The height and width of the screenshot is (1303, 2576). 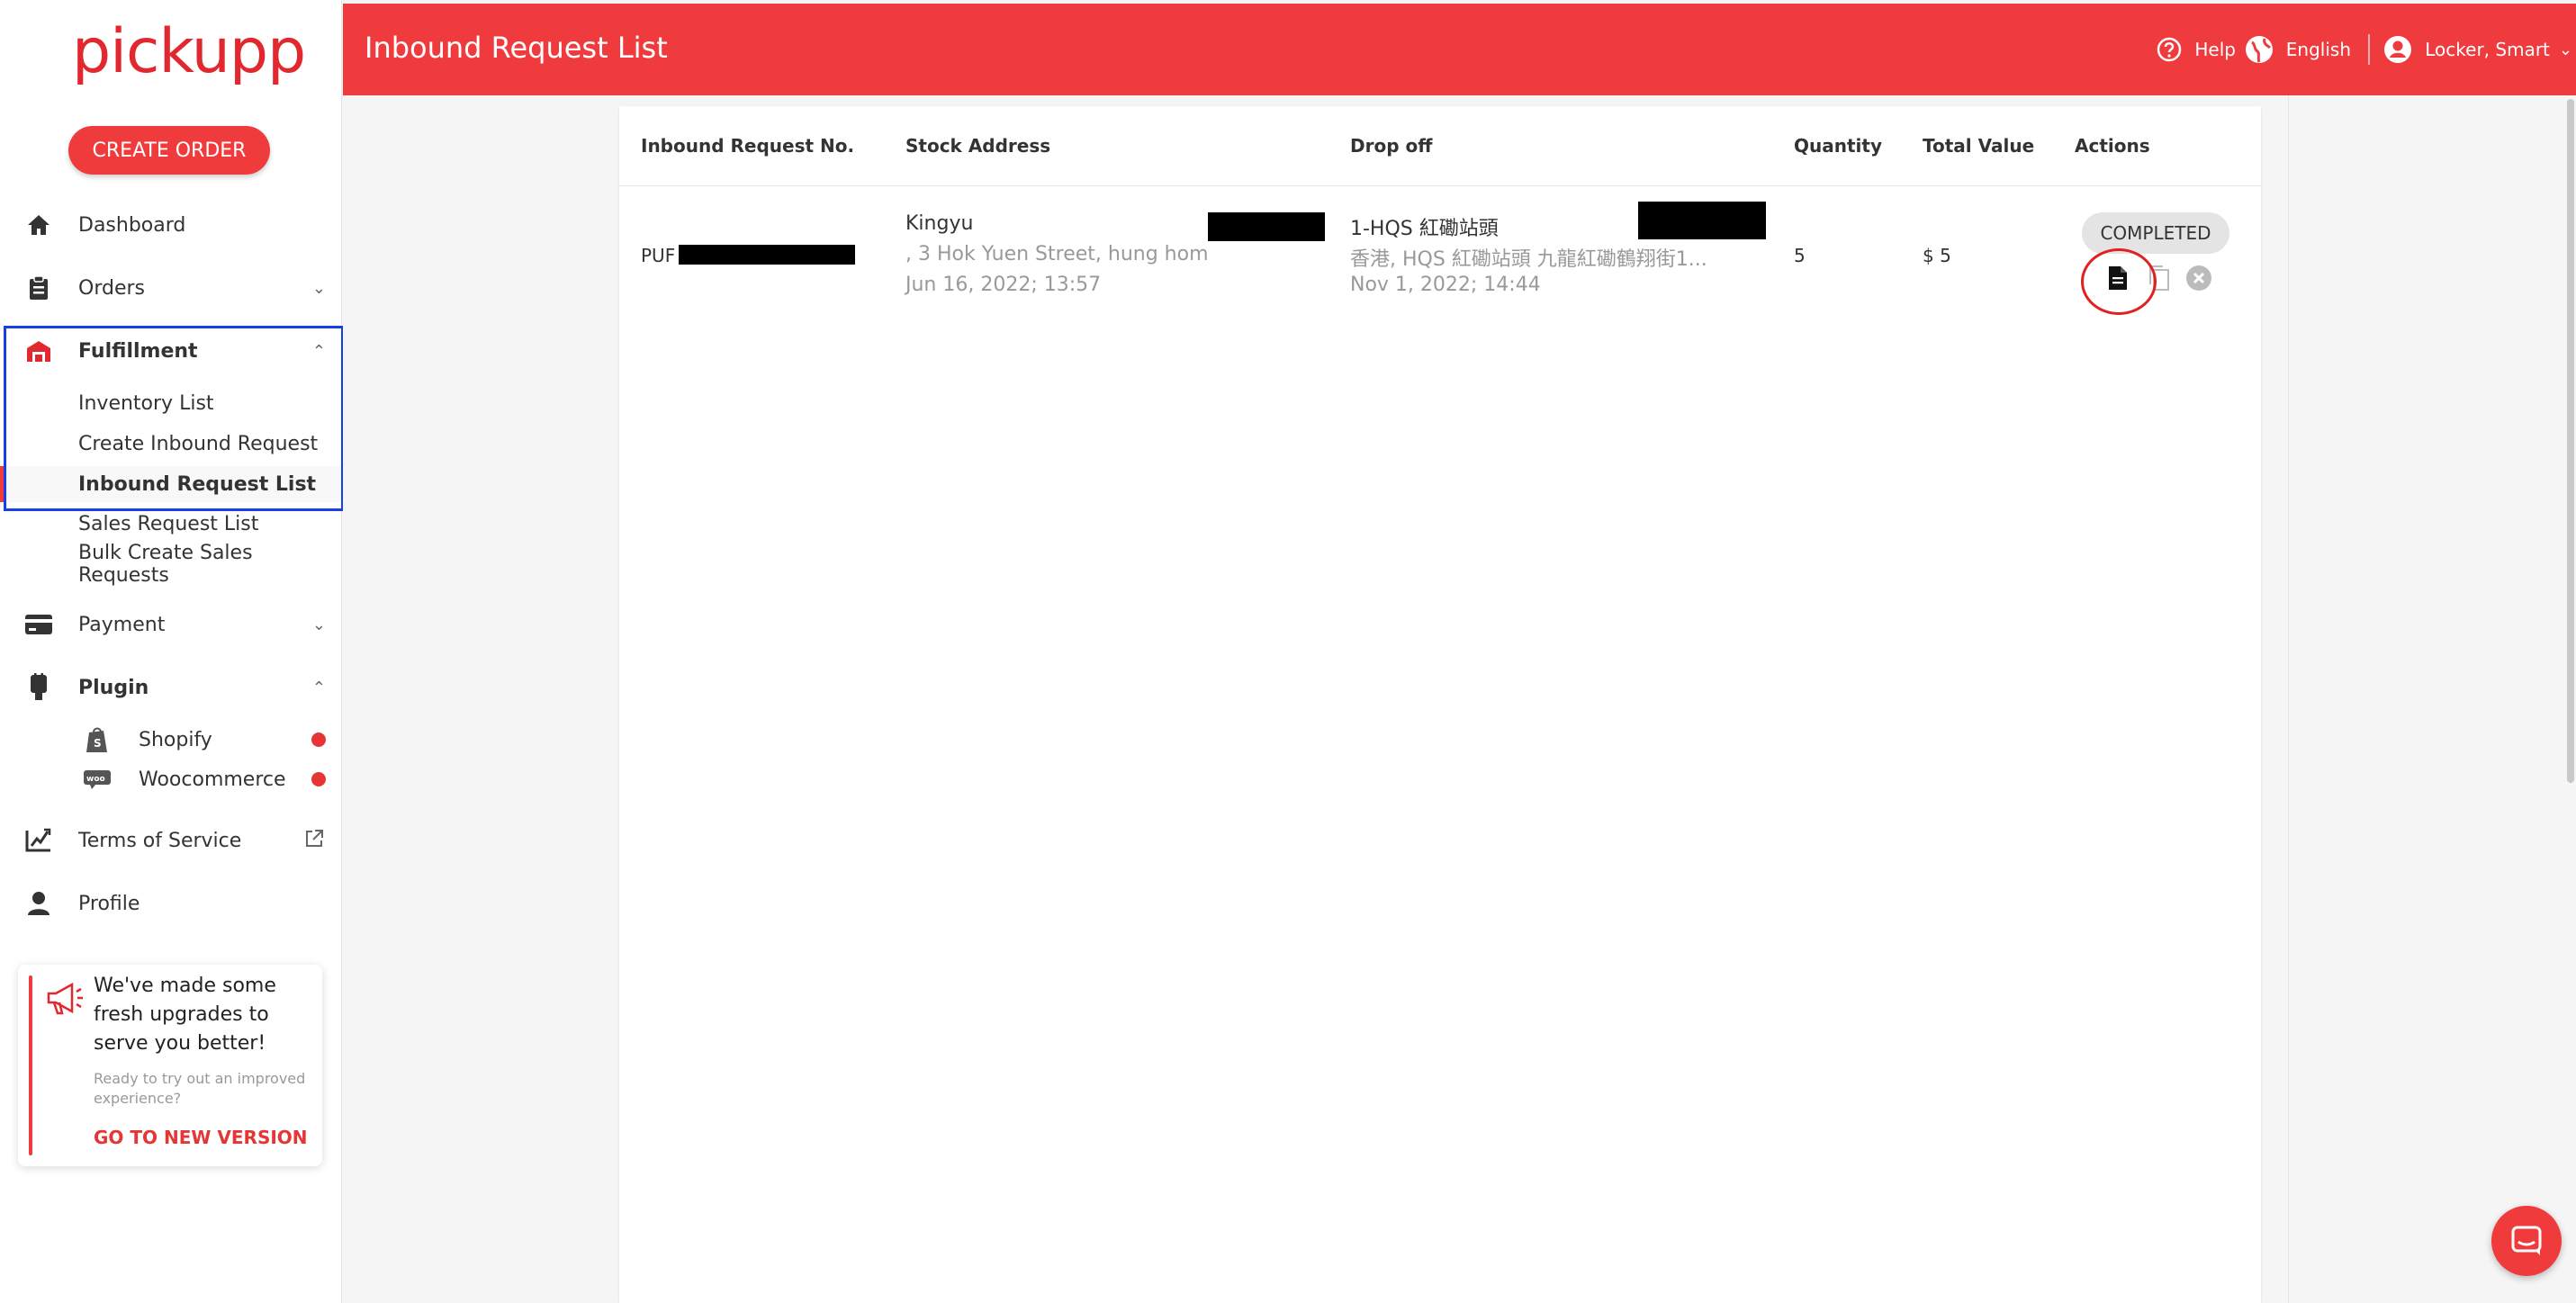 What do you see at coordinates (314, 841) in the screenshot?
I see `external-link-icon` at bounding box center [314, 841].